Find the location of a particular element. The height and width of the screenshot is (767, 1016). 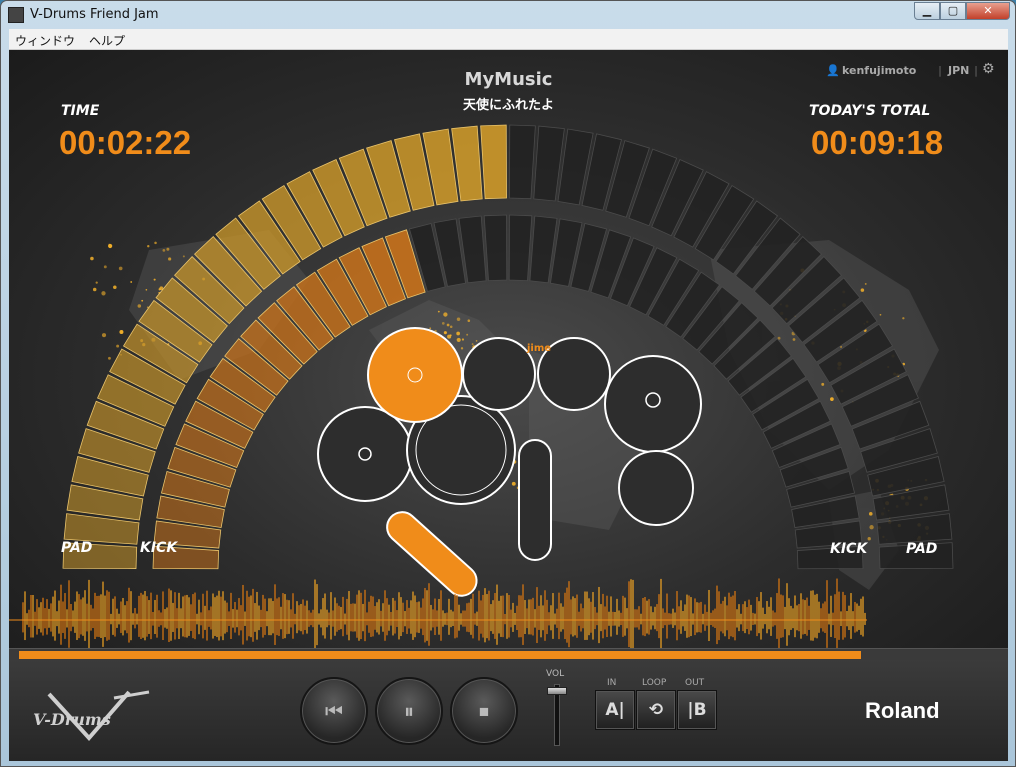

stop-button: ⏹ is located at coordinates (484, 711).